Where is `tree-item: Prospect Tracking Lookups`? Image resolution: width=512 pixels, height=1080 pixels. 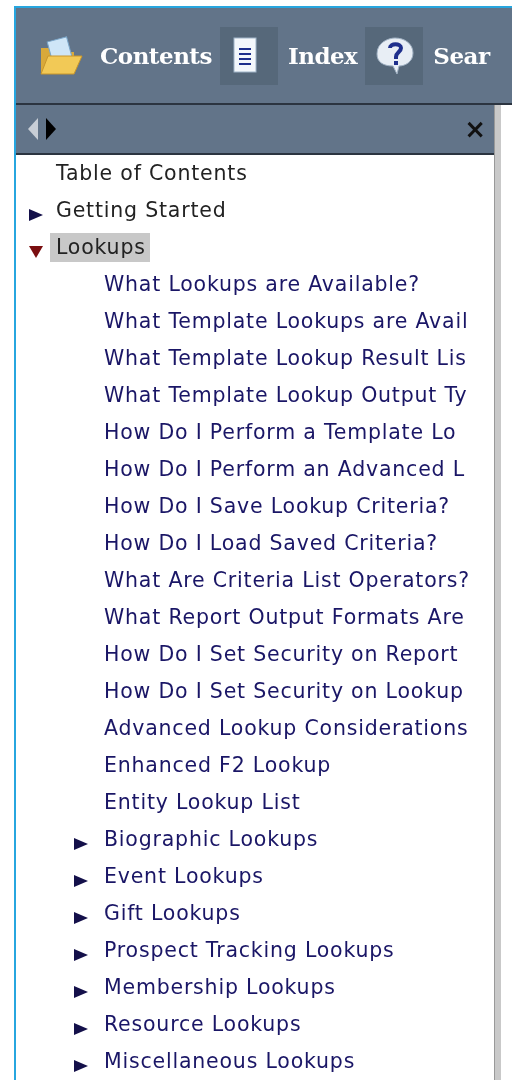 tree-item: Prospect Tracking Lookups is located at coordinates (248, 950).